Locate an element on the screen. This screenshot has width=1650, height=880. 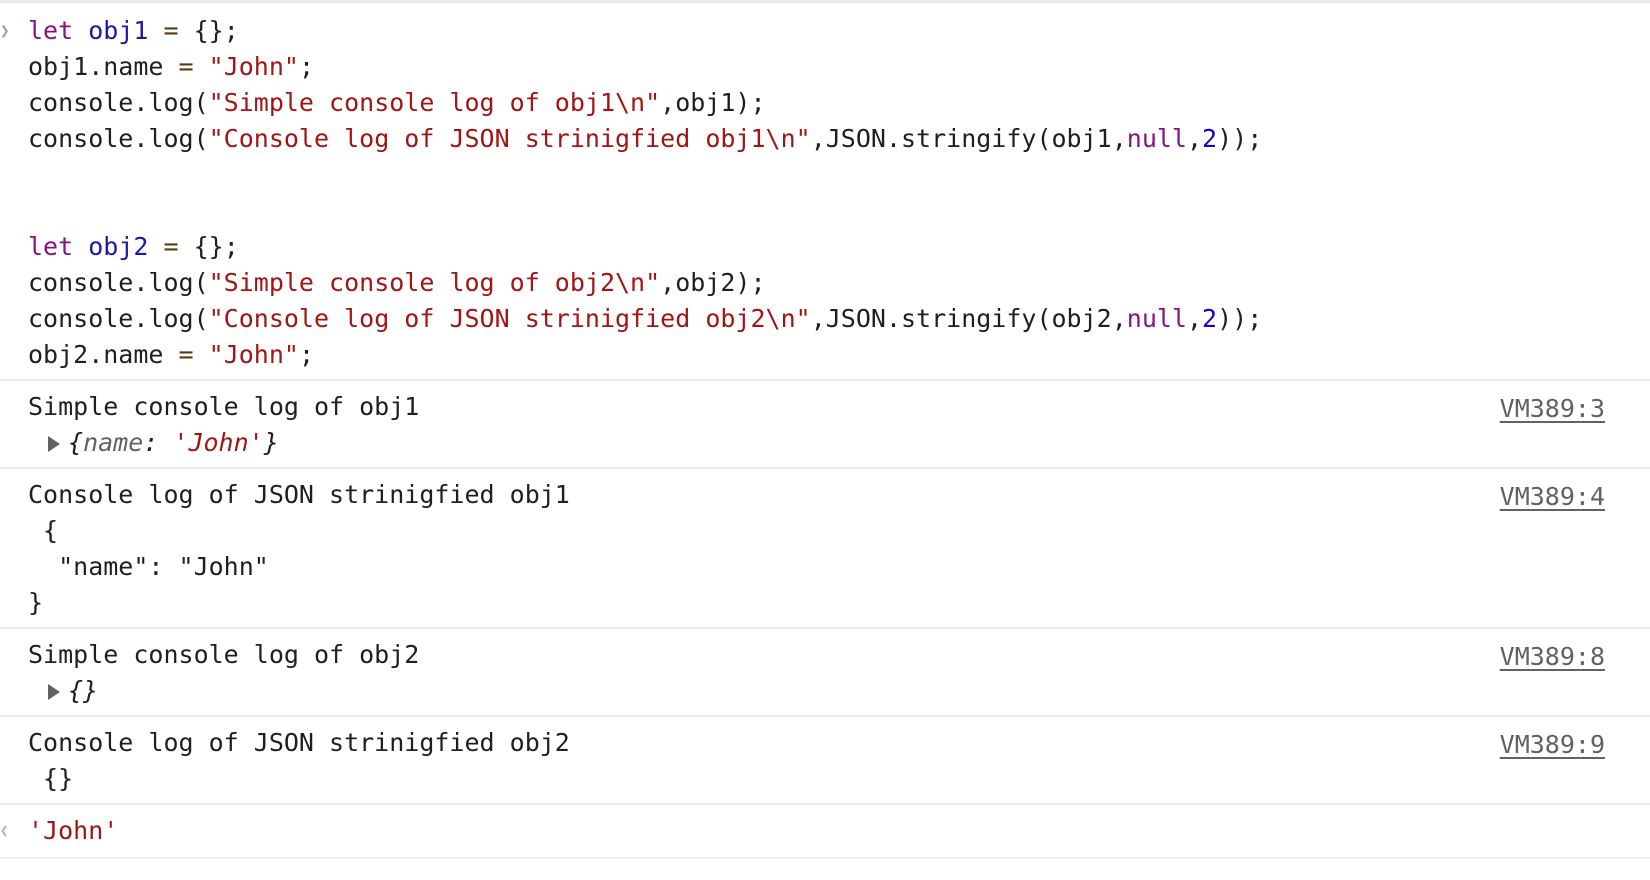
code-token: ,obj1); is located at coordinates (713, 102).